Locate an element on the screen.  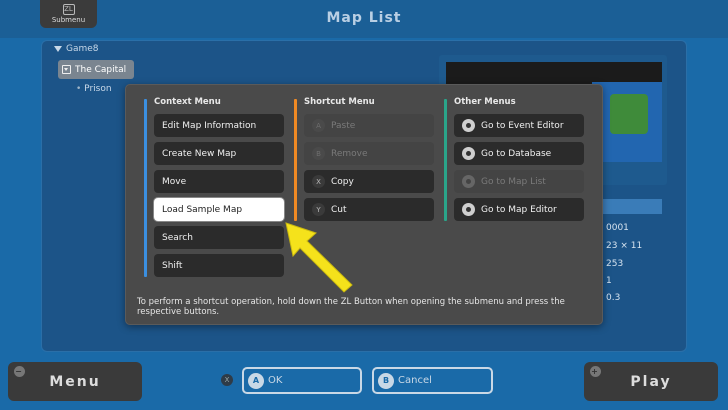
go-to-map-editor-button: Go to Map Editor is located at coordinates (519, 209).